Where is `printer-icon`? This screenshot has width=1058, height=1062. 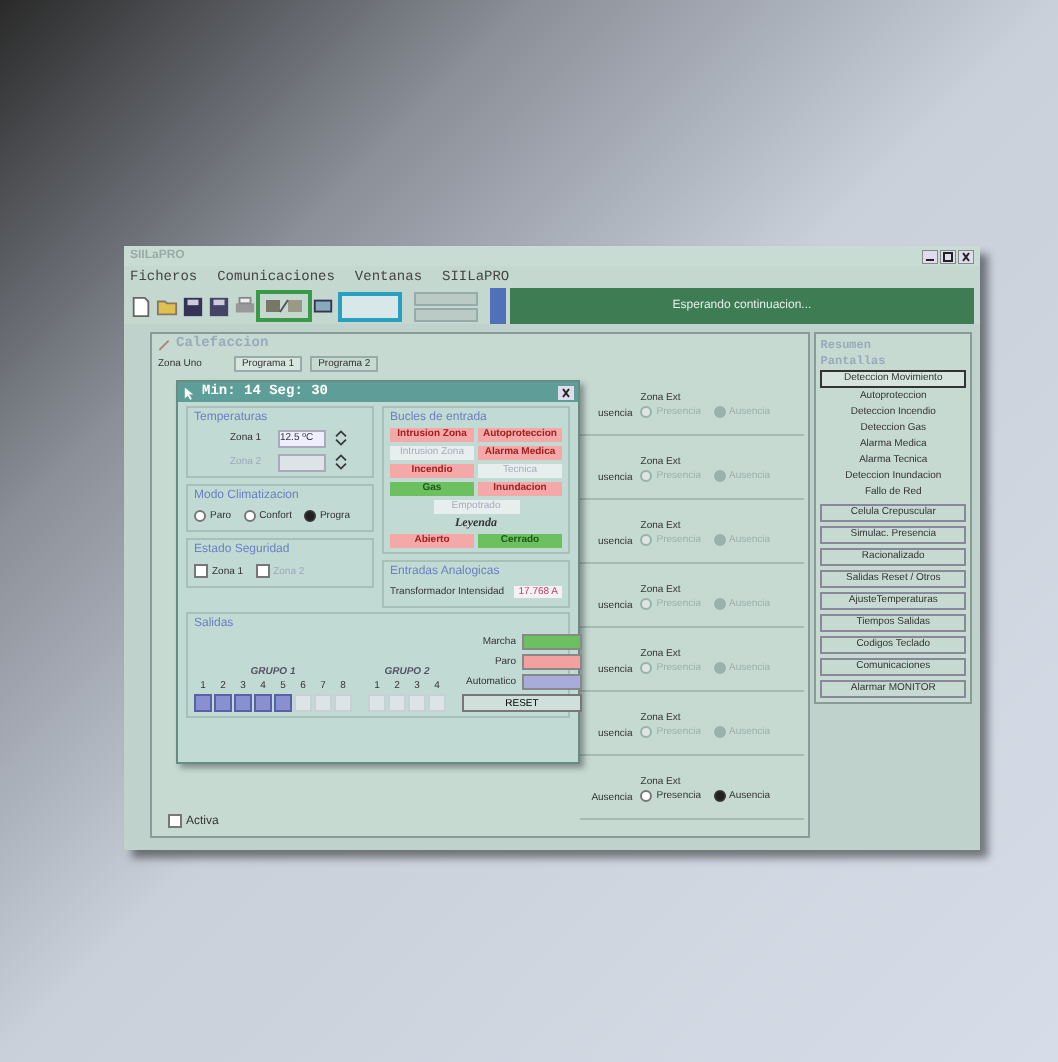
printer-icon is located at coordinates (245, 306).